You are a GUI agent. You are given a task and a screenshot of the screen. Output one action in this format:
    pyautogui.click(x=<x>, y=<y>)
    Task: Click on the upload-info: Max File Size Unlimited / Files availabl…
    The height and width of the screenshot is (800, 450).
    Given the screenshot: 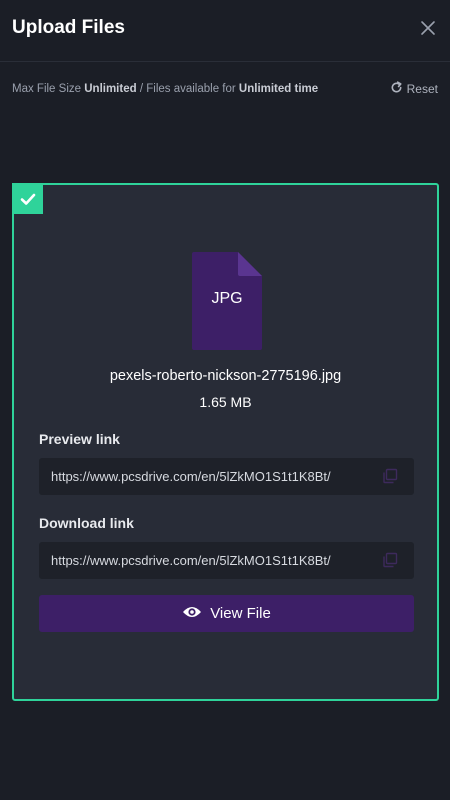 What is the action you would take?
    pyautogui.click(x=225, y=90)
    